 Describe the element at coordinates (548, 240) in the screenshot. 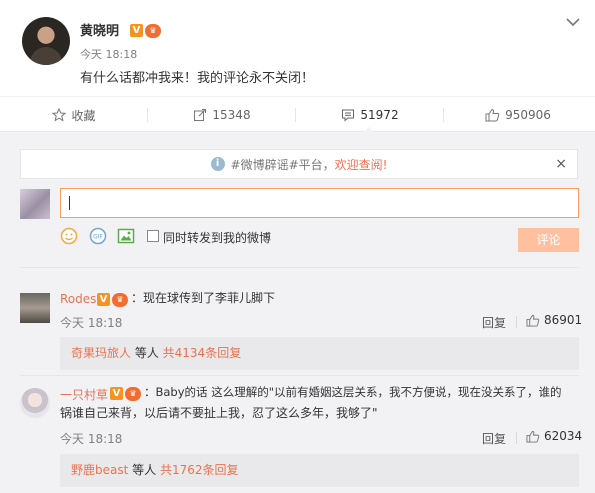

I see `submit-comment-button: 评论` at that location.